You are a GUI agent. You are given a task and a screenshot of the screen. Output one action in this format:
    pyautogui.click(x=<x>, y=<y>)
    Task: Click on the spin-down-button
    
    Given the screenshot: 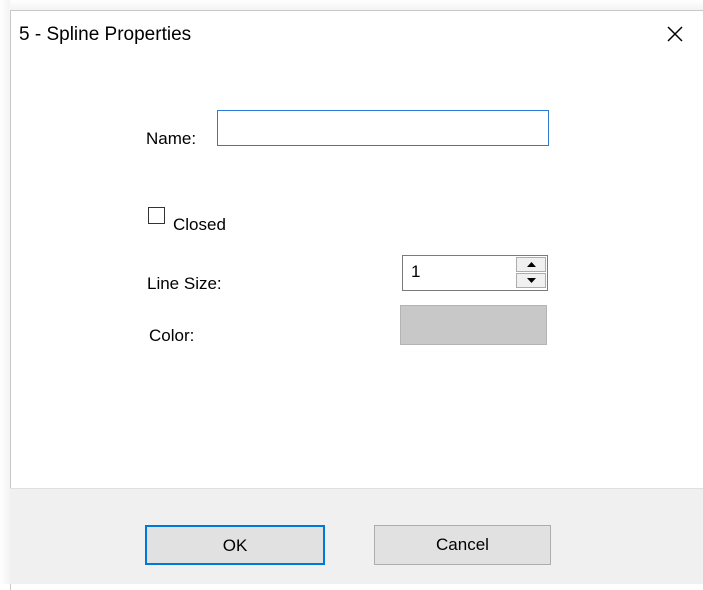 What is the action you would take?
    pyautogui.click(x=531, y=280)
    